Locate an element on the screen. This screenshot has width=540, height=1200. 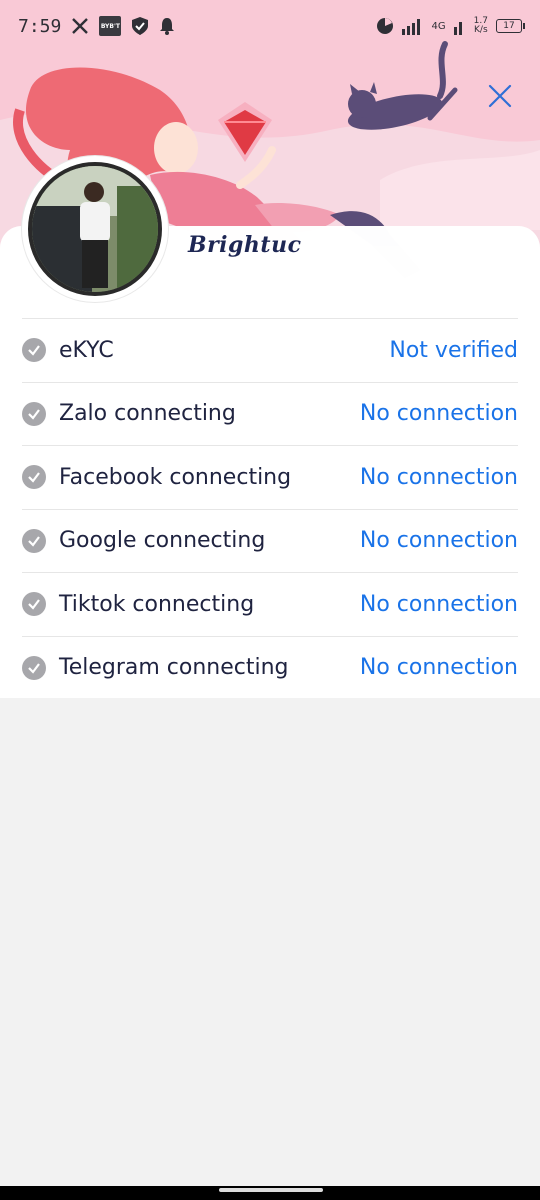
status-link: Not verified is located at coordinates (453, 350).